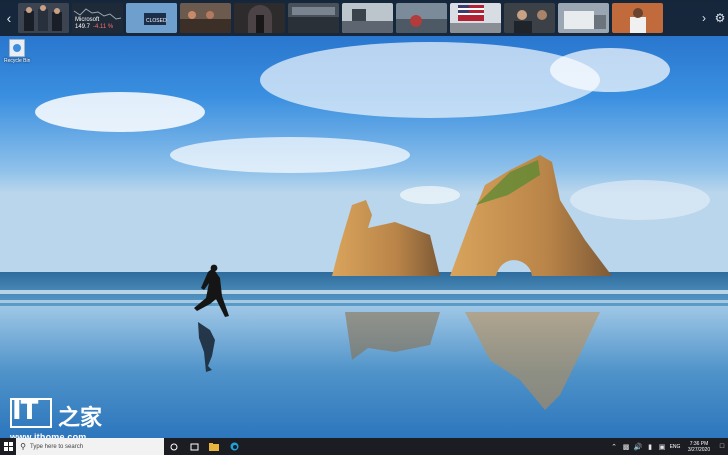 Image resolution: width=728 pixels, height=455 pixels. I want to click on cortana-button, so click(174, 446).